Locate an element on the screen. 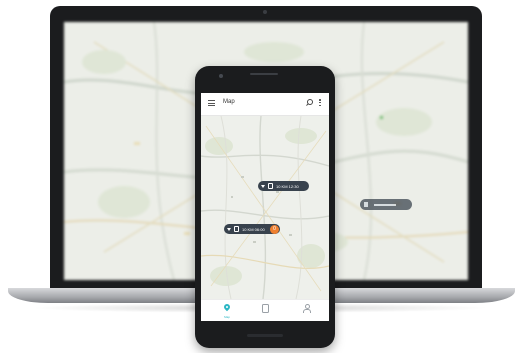 This screenshot has height=353, width=523. marker-badge: 0 is located at coordinates (274, 229).